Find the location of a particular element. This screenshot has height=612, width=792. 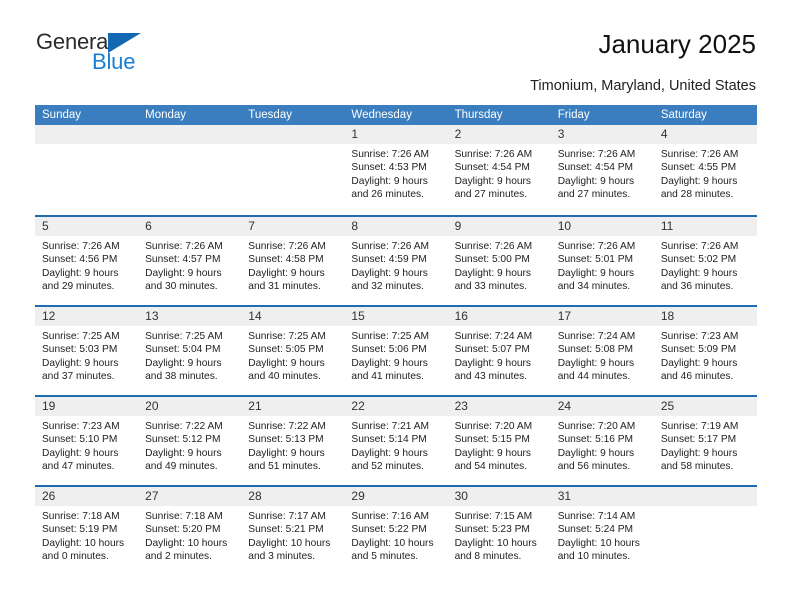

sunrise-time: Sunrise: 7:21 AM is located at coordinates (390, 426).